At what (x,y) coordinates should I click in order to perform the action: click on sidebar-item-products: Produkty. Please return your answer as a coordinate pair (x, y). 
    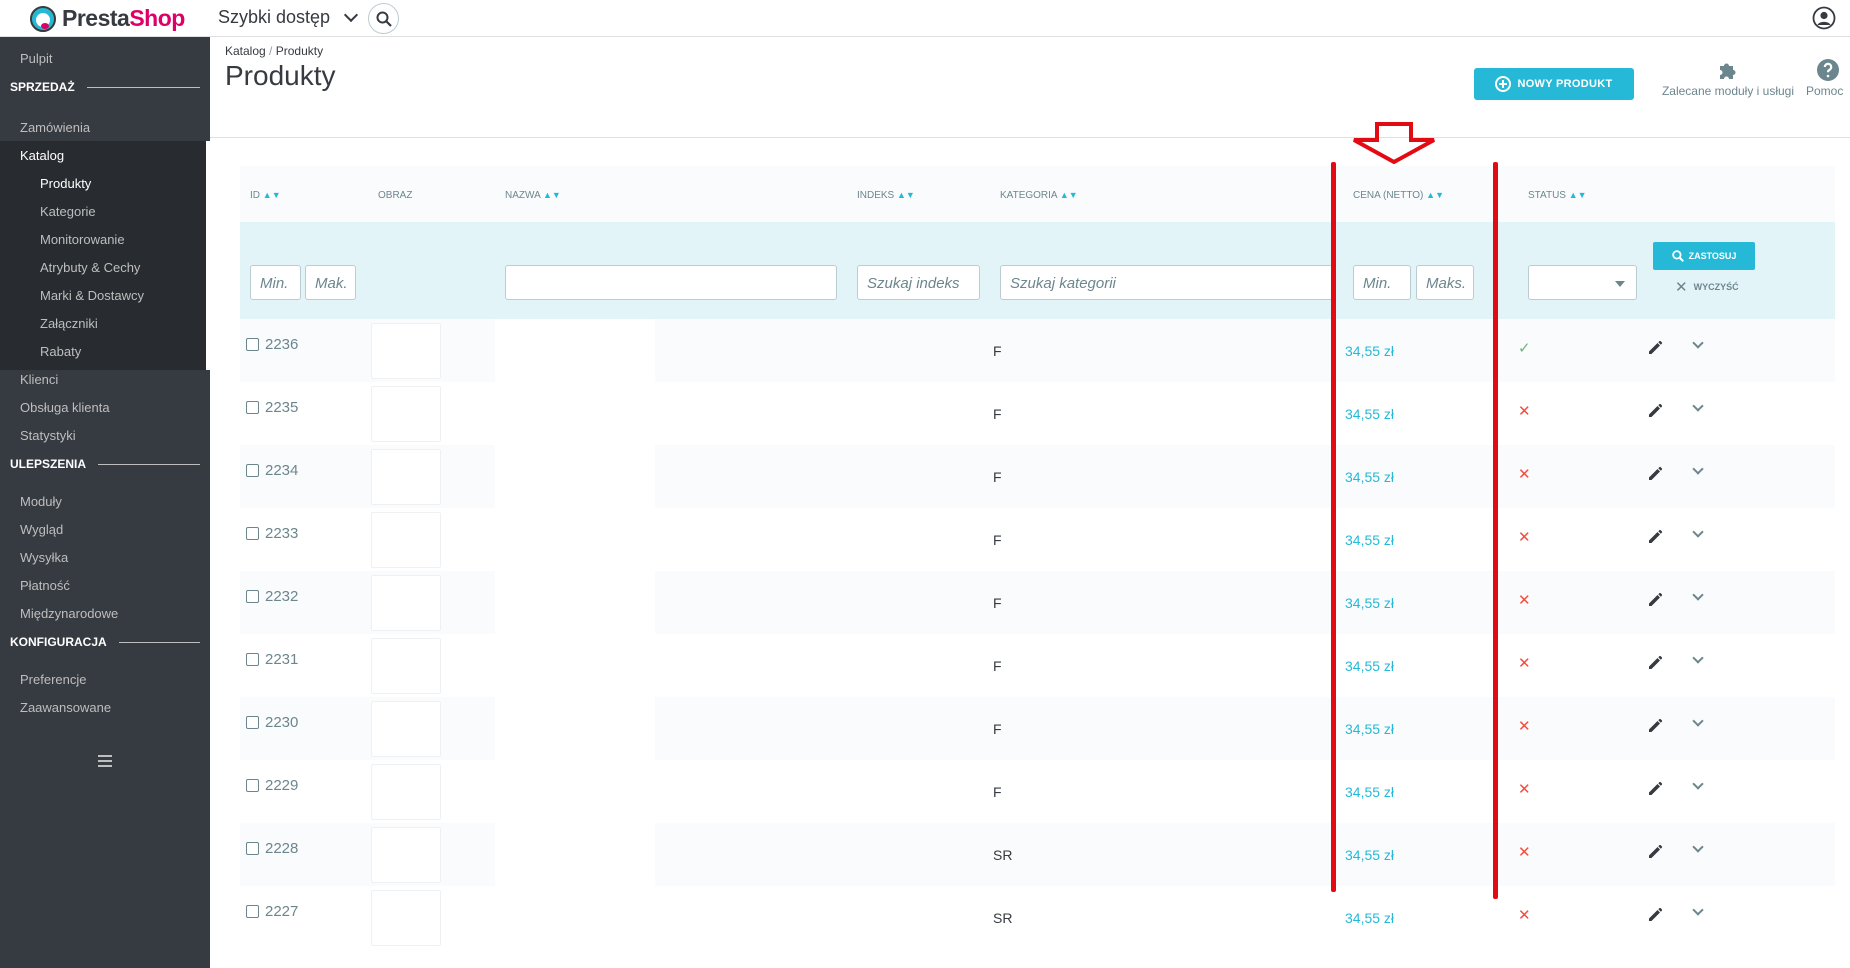
    Looking at the image, I should click on (65, 183).